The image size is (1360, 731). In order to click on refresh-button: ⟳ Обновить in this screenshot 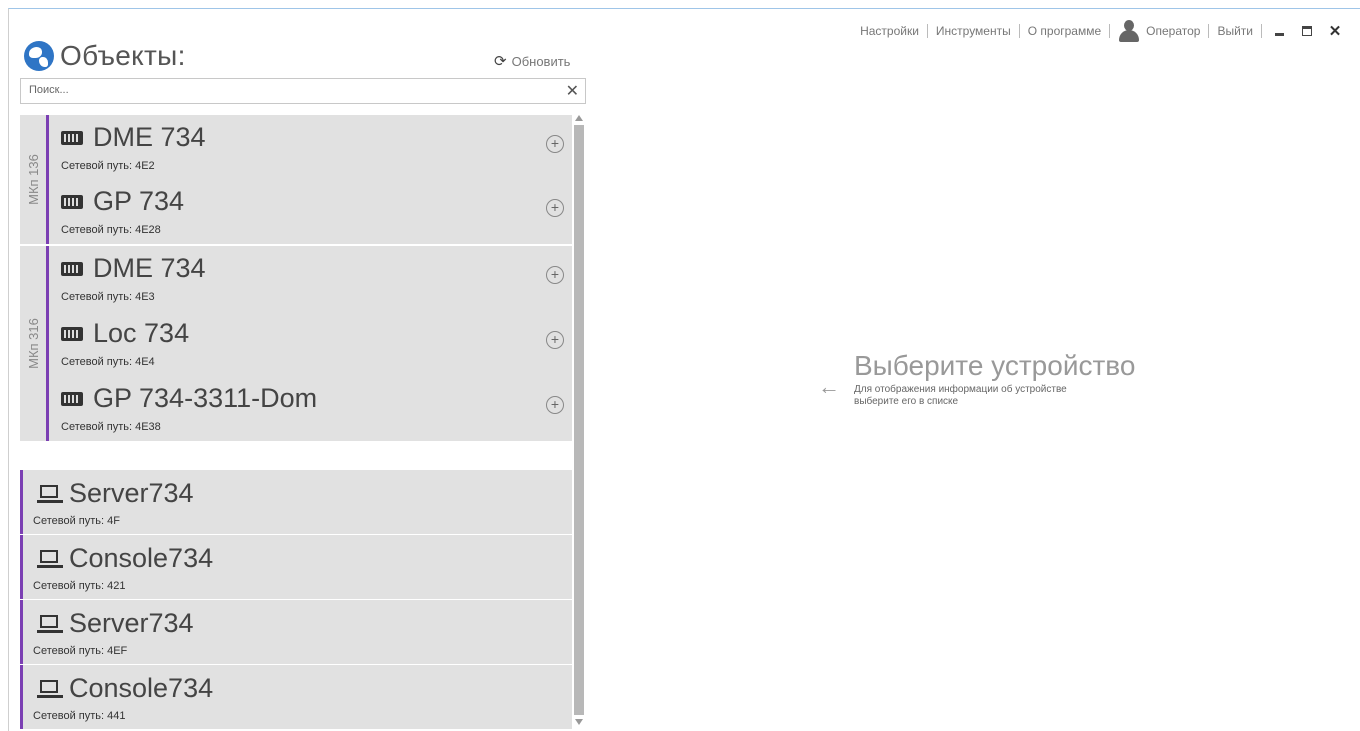, I will do `click(532, 61)`.